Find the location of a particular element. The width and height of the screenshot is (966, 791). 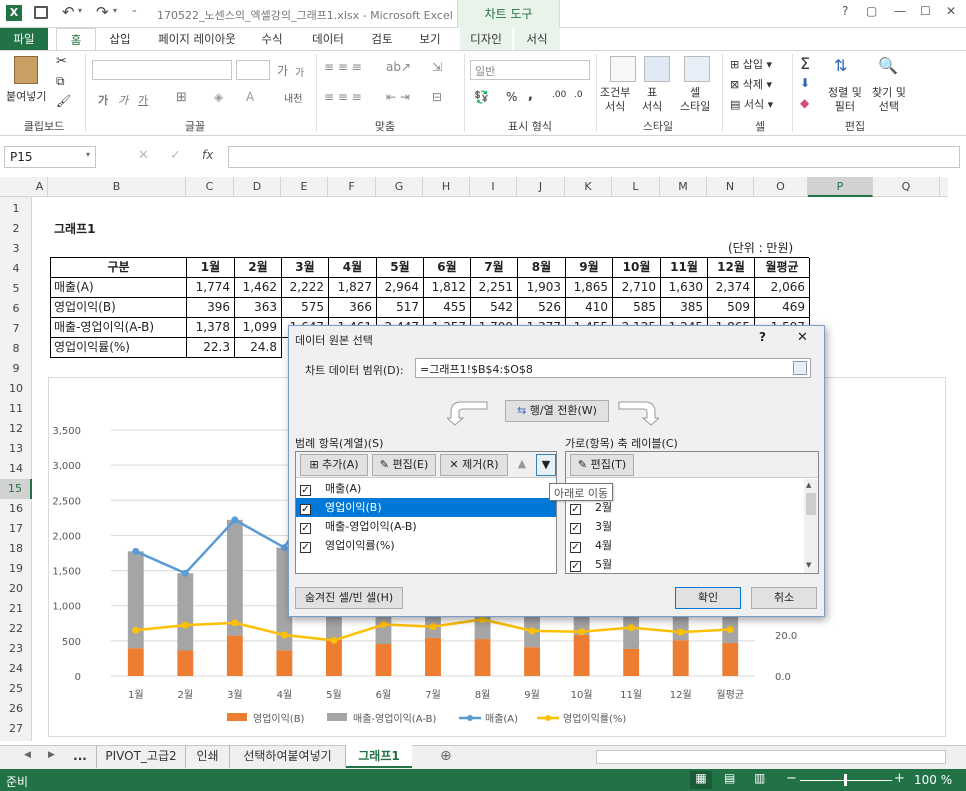

tab-review: 검토 is located at coordinates (382, 39).